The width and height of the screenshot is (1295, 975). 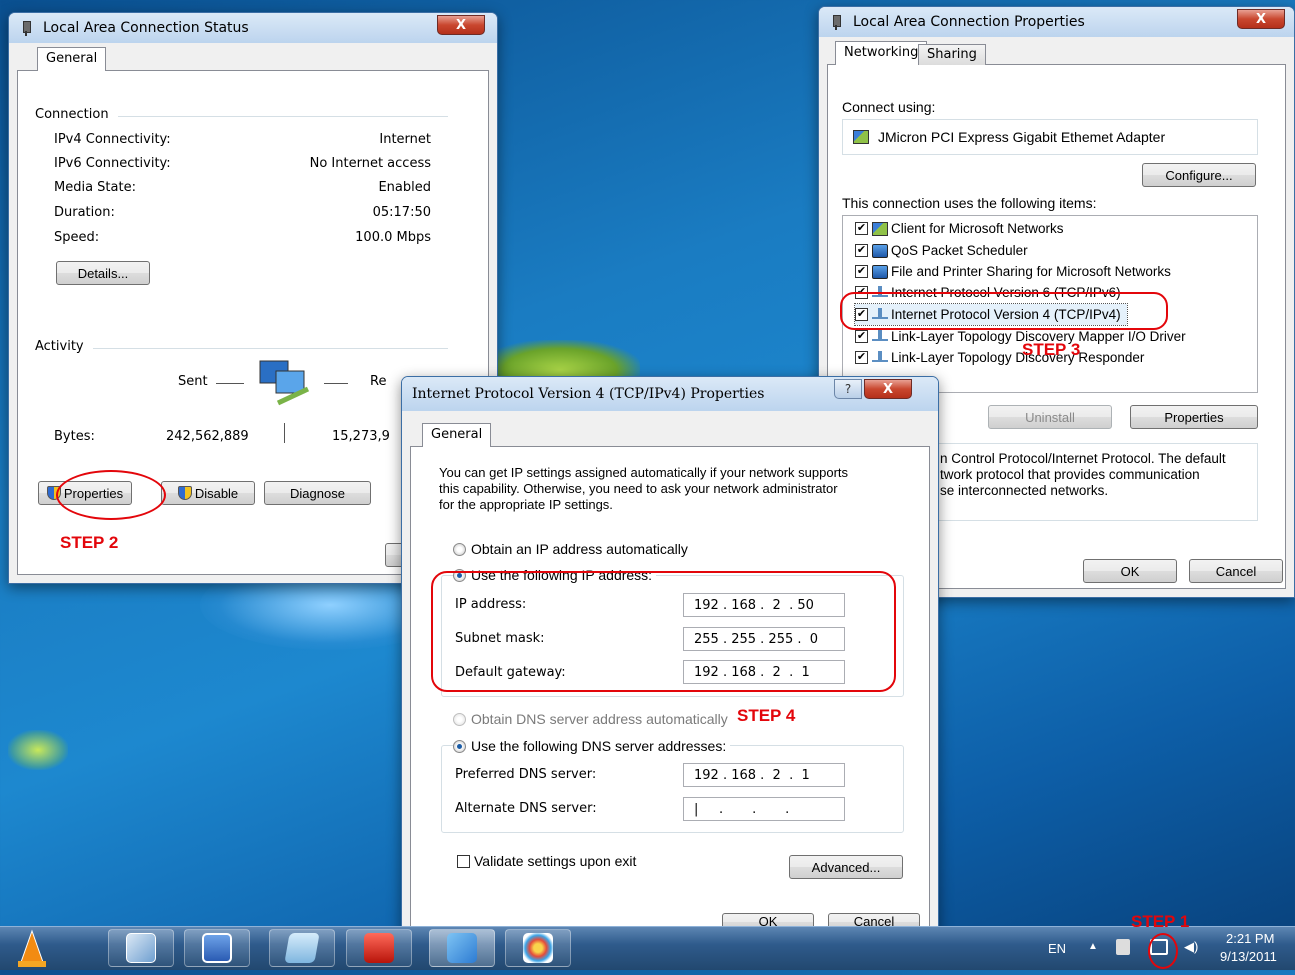 What do you see at coordinates (370, 163) in the screenshot?
I see `ipv6-connectivity-value: No Internet access` at bounding box center [370, 163].